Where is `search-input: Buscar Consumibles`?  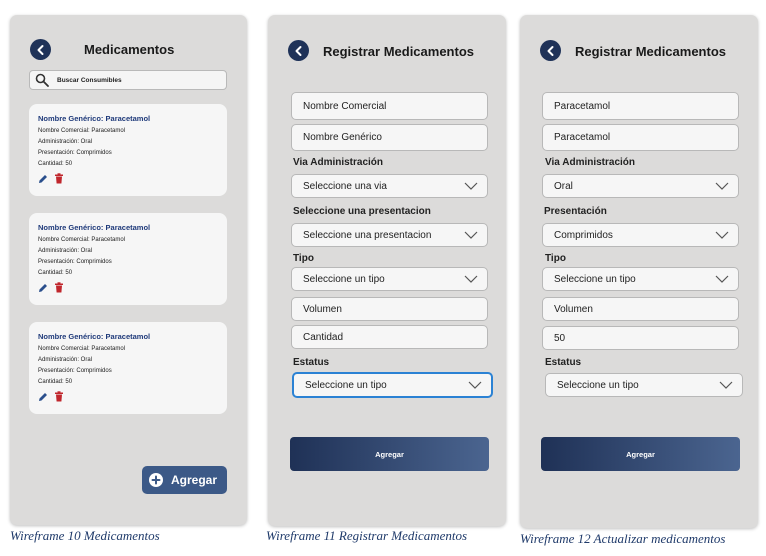
search-input: Buscar Consumibles is located at coordinates (128, 80).